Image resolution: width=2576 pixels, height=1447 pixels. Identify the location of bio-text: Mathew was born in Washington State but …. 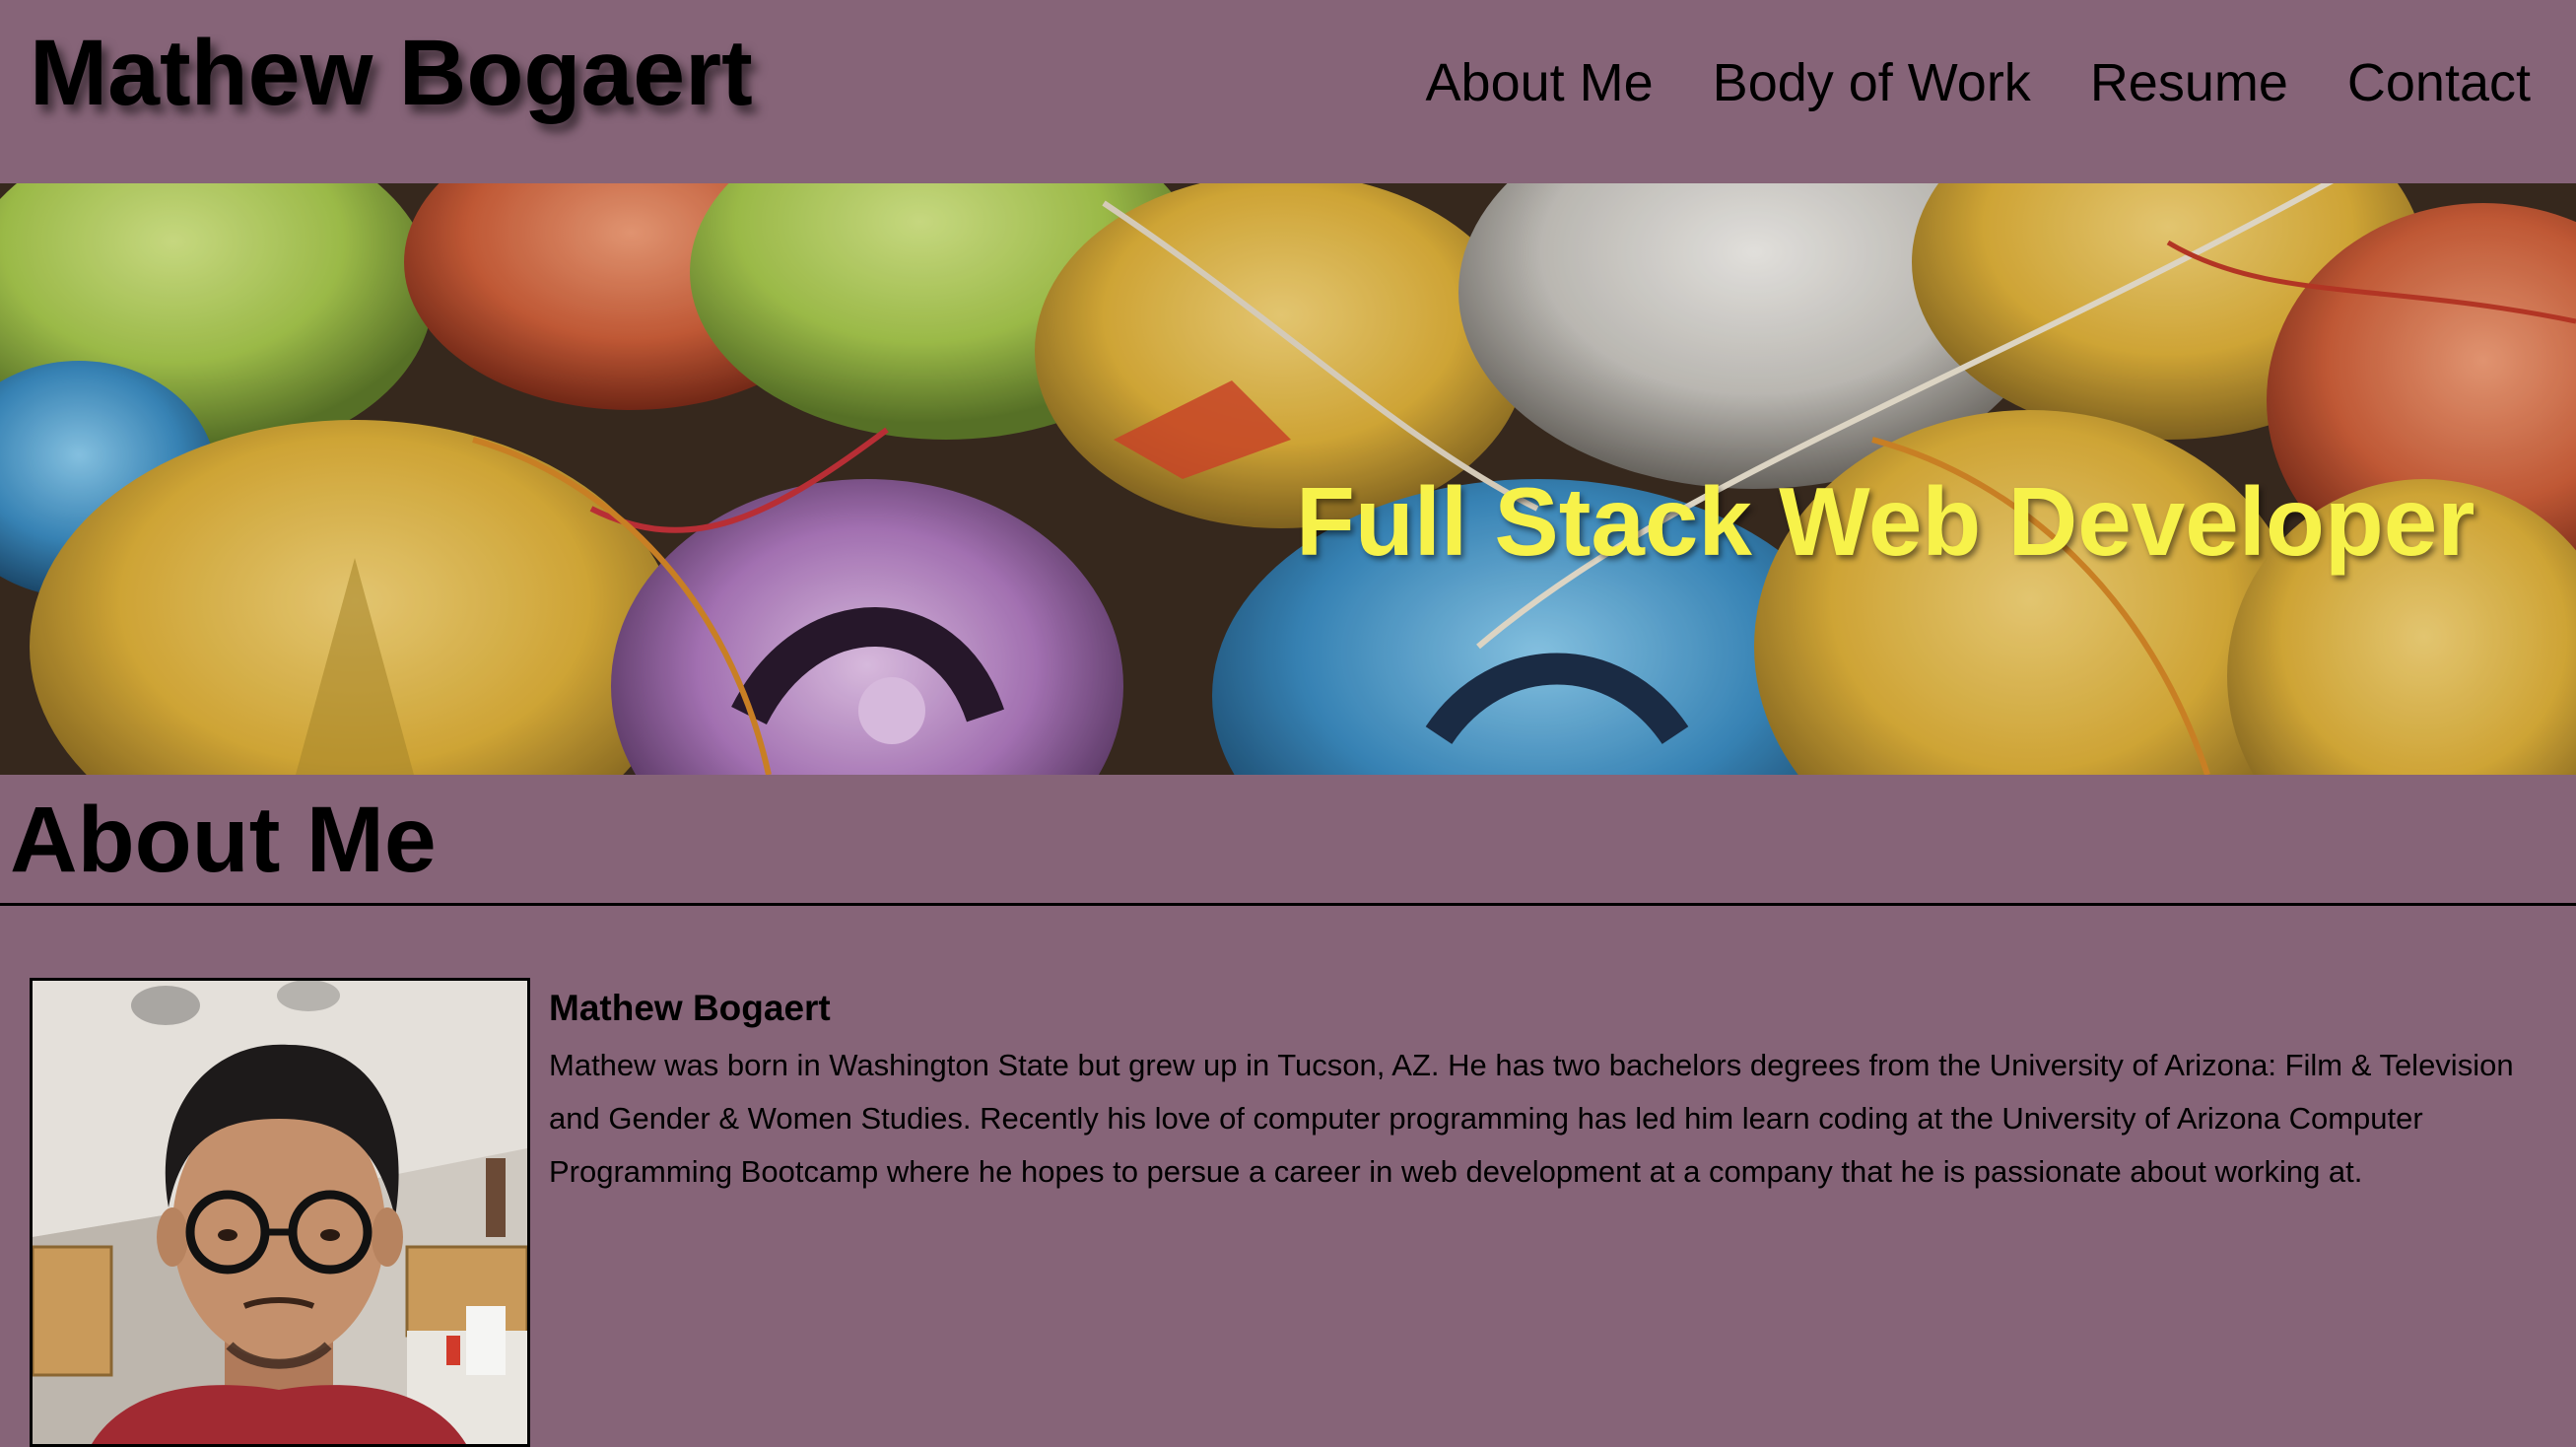
(1531, 1118).